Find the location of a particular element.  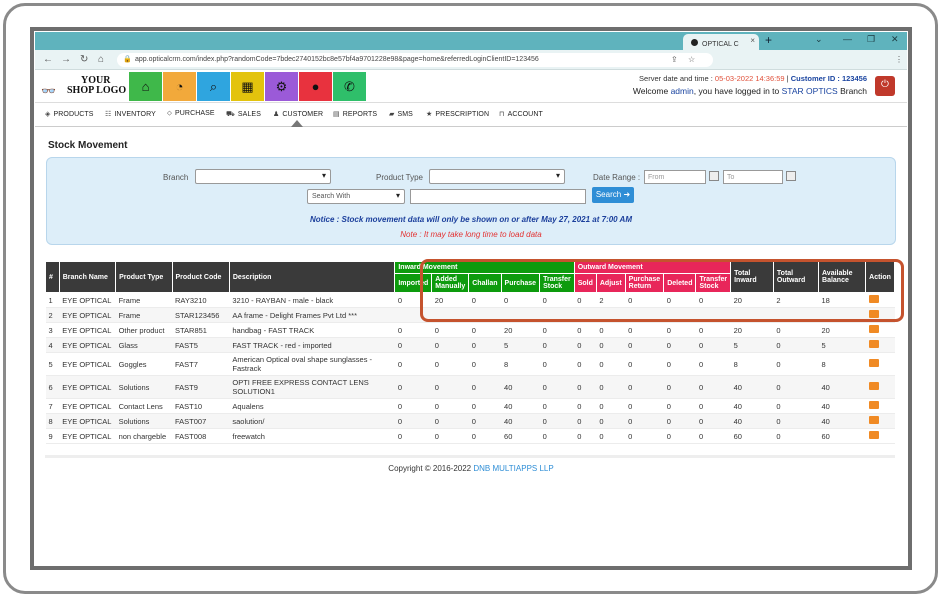

dashboard-quick-button: ◔ is located at coordinates (179, 86).